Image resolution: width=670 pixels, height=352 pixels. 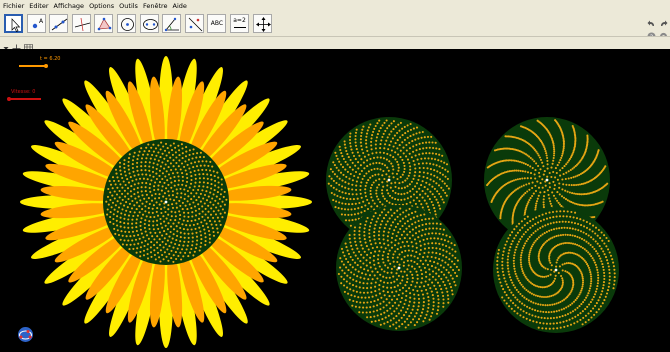 What do you see at coordinates (262, 23) in the screenshot?
I see `move-view-tool` at bounding box center [262, 23].